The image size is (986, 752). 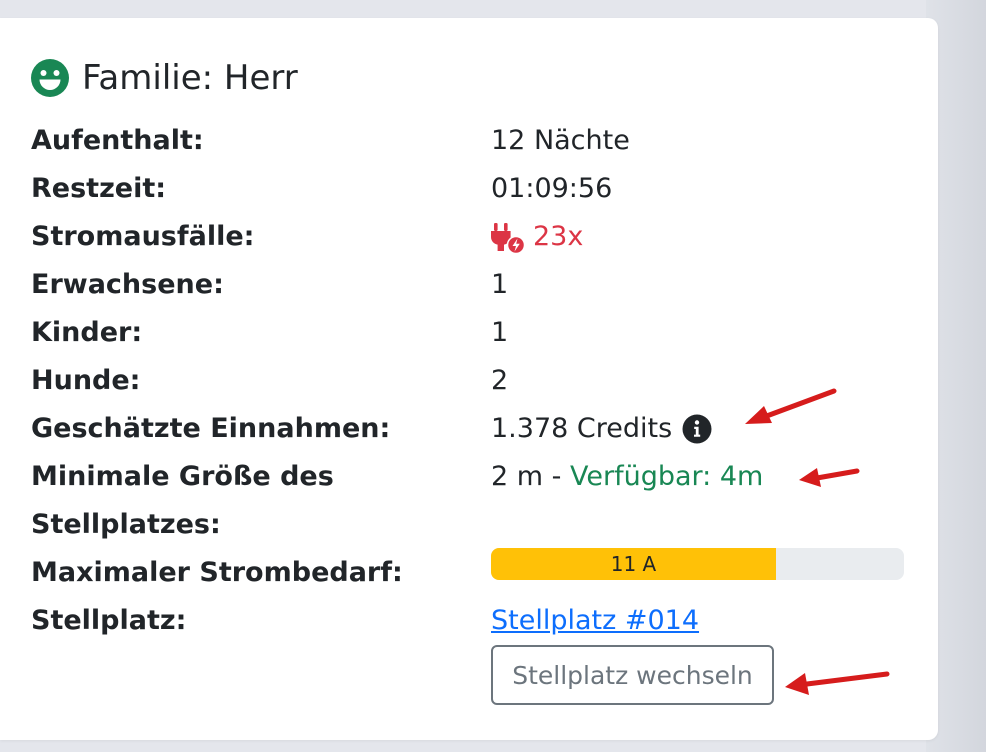 I want to click on info-icon, so click(x=697, y=429).